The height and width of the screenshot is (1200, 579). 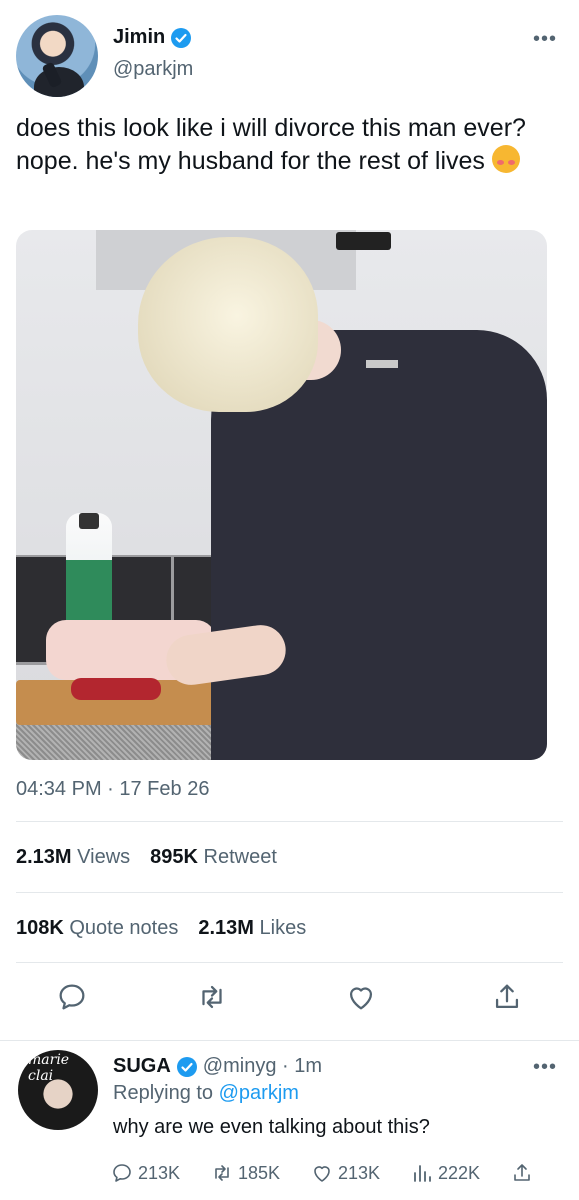 I want to click on avatar-brand-text: marie clai, so click(x=49, y=1068).